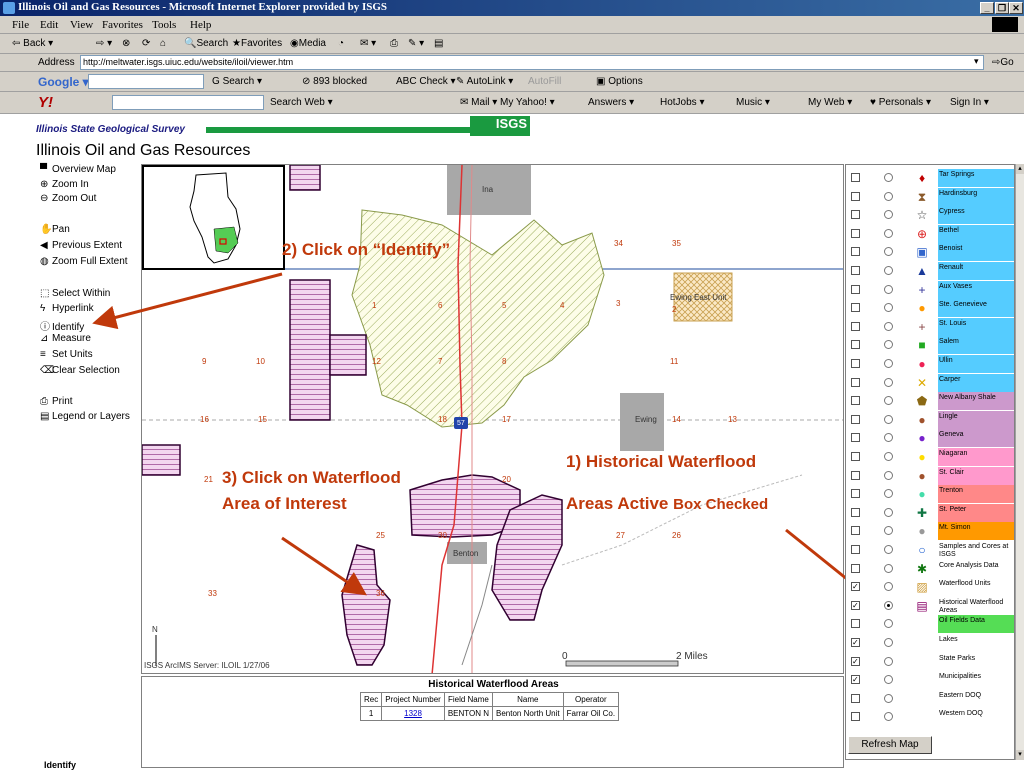  What do you see at coordinates (163, 43) in the screenshot?
I see `home-icon: ⌂` at bounding box center [163, 43].